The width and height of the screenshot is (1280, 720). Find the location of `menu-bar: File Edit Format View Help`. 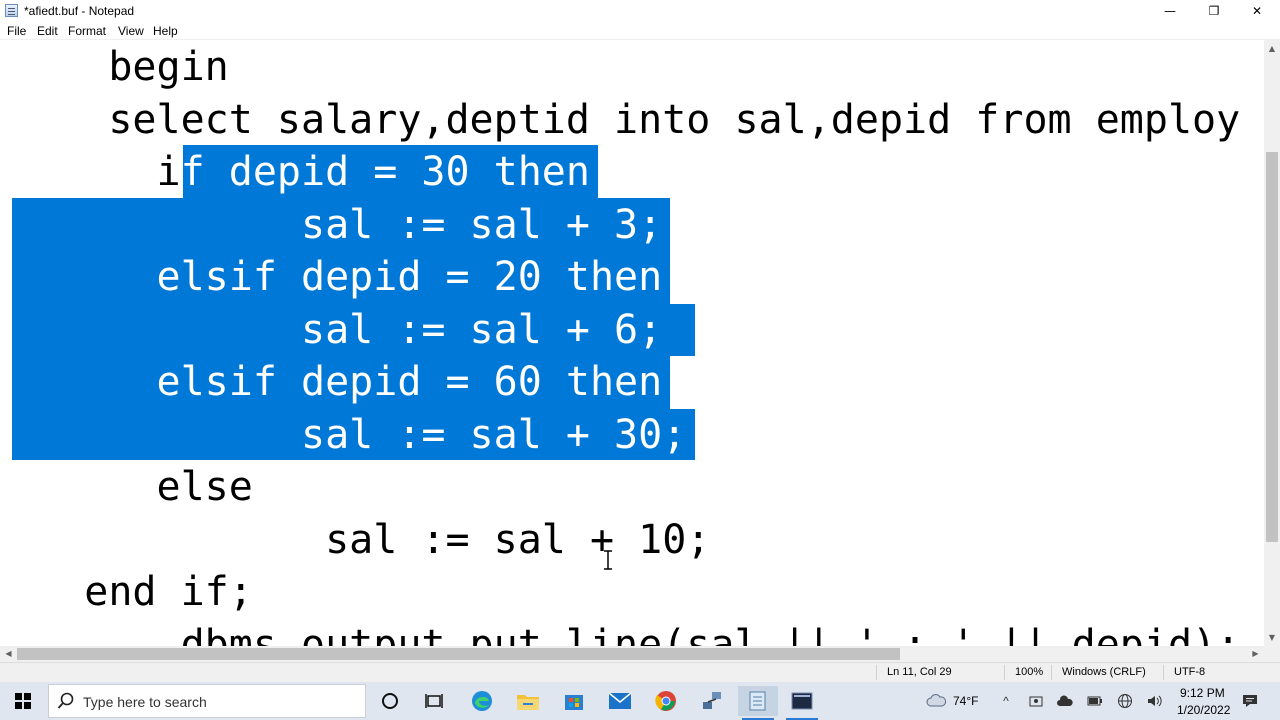

menu-bar: File Edit Format View Help is located at coordinates (640, 30).